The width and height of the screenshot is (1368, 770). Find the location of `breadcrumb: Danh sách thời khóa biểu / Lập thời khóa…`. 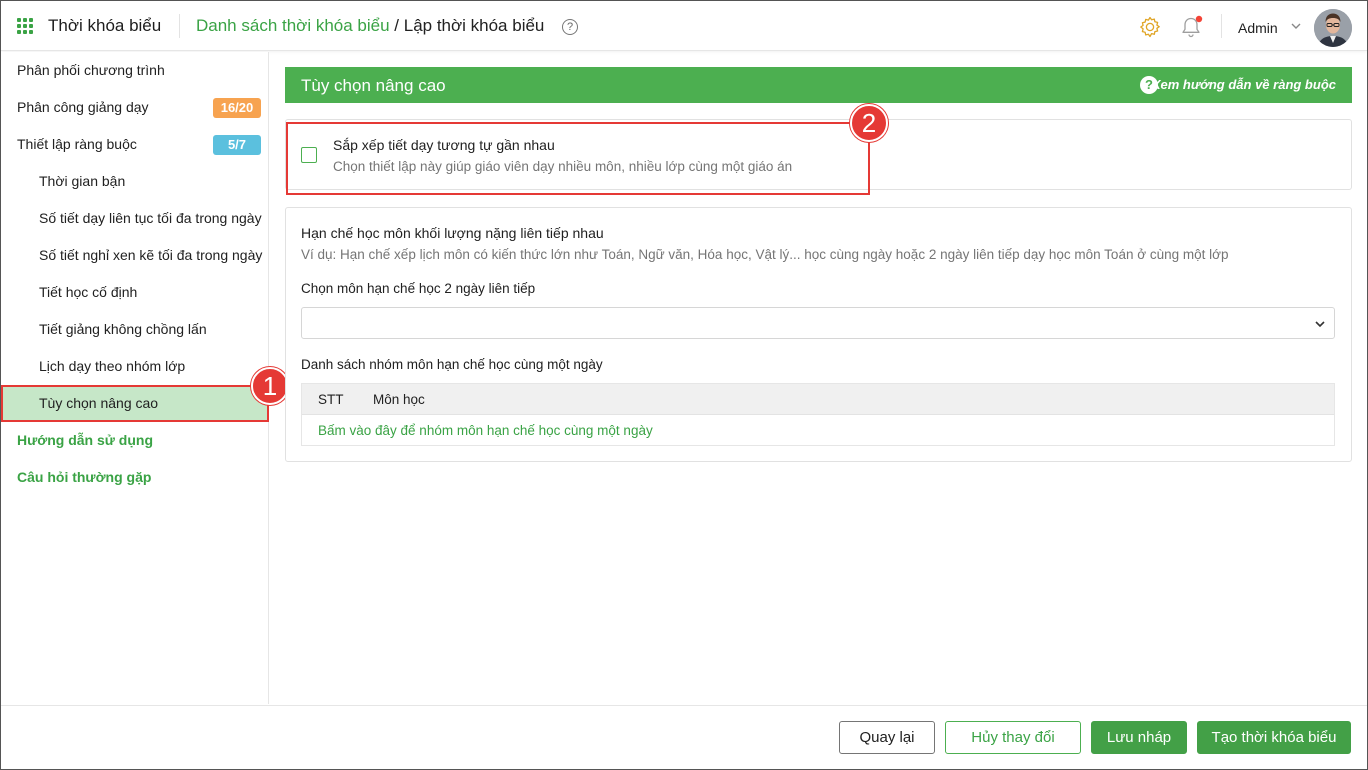

breadcrumb: Danh sách thời khóa biểu / Lập thời khóa… is located at coordinates (370, 26).